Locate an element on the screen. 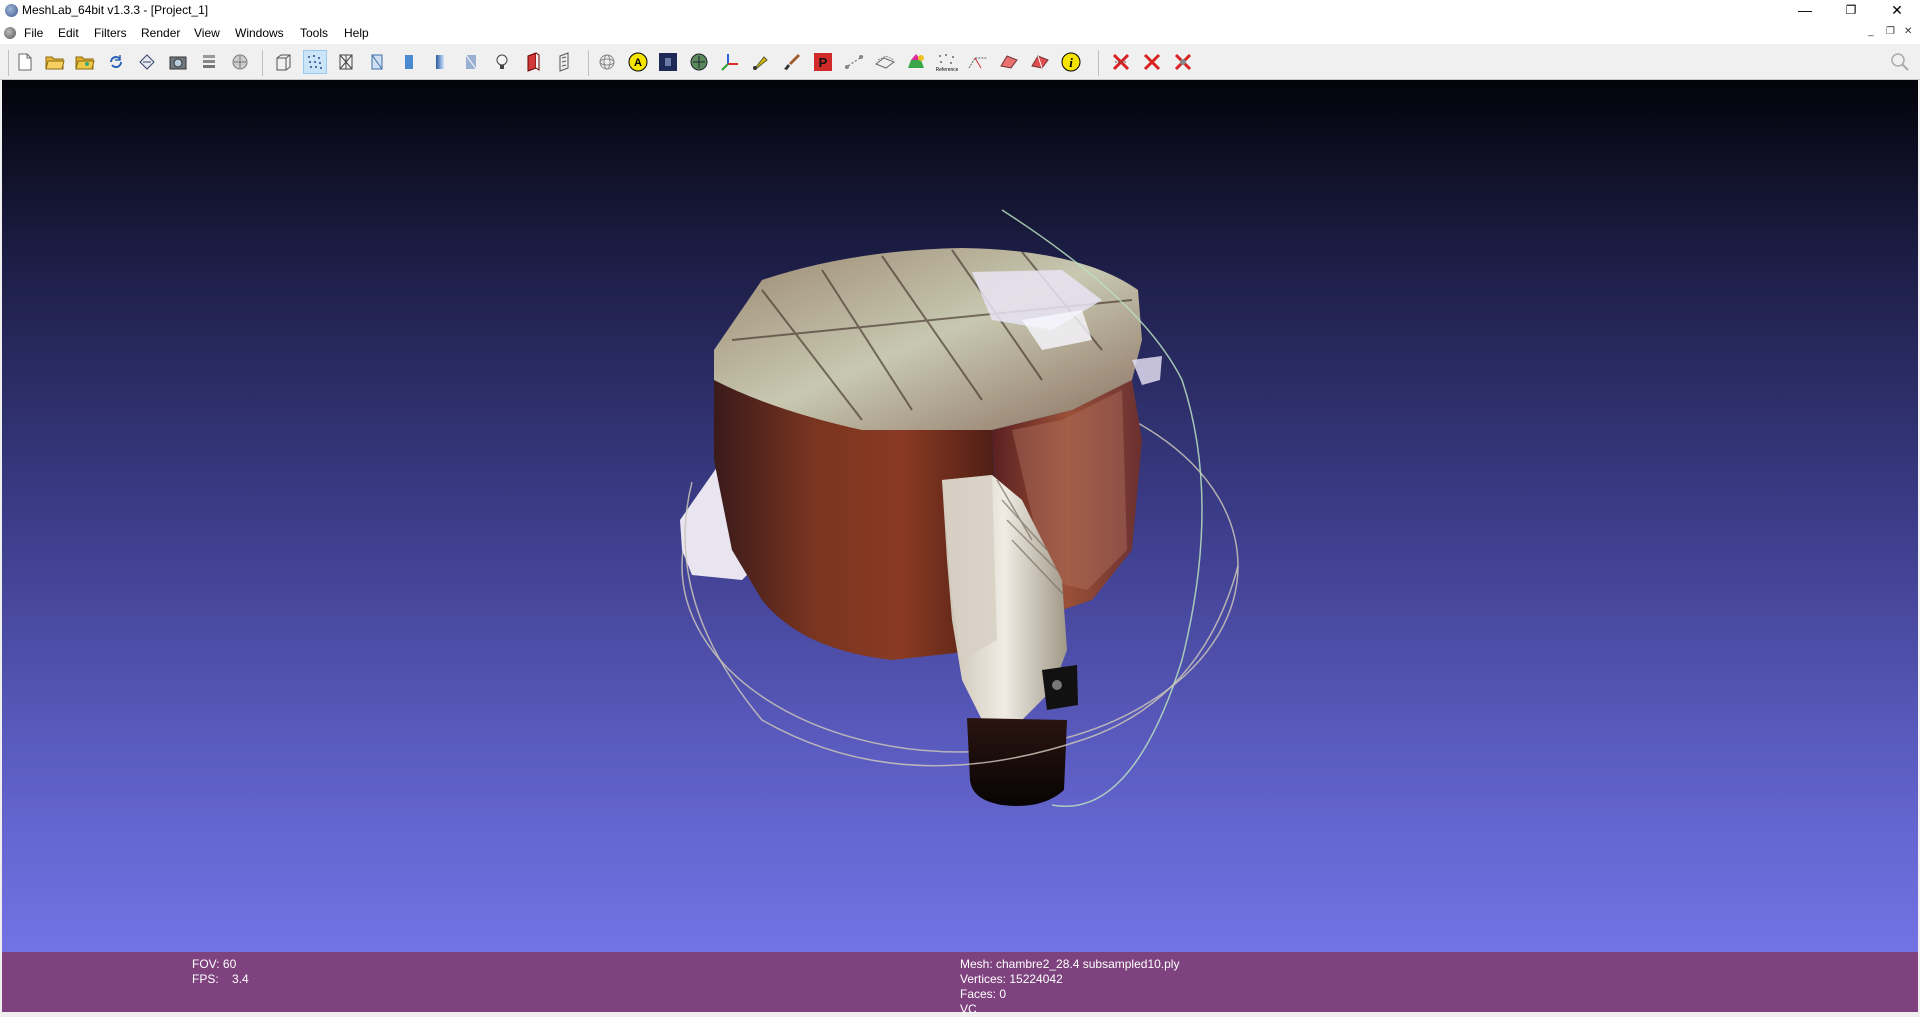 Image resolution: width=1920 pixels, height=1017 pixels. points-render-icon is located at coordinates (315, 62).